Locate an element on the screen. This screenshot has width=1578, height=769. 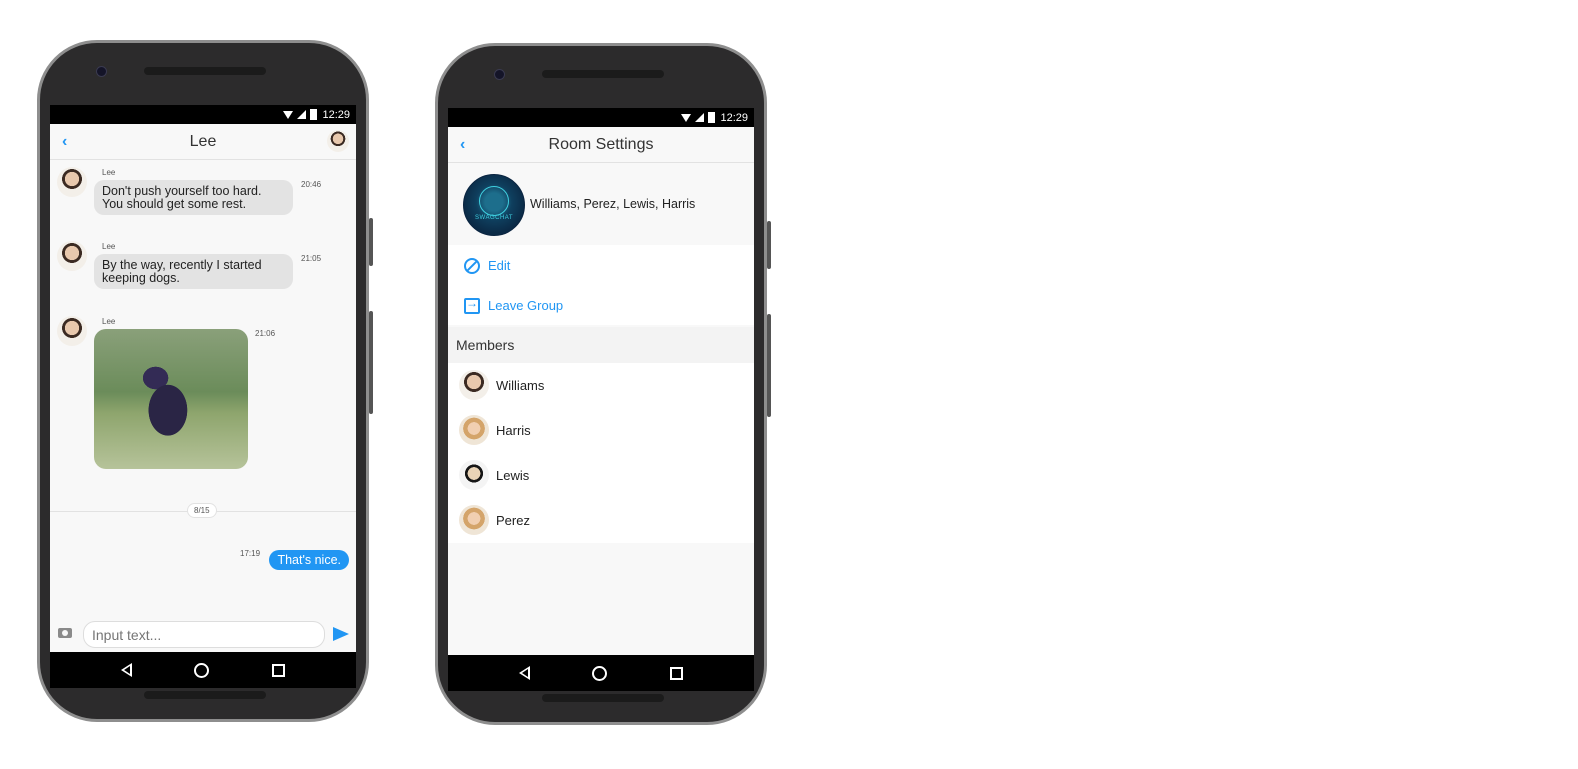
exit-icon is located at coordinates (472, 305).